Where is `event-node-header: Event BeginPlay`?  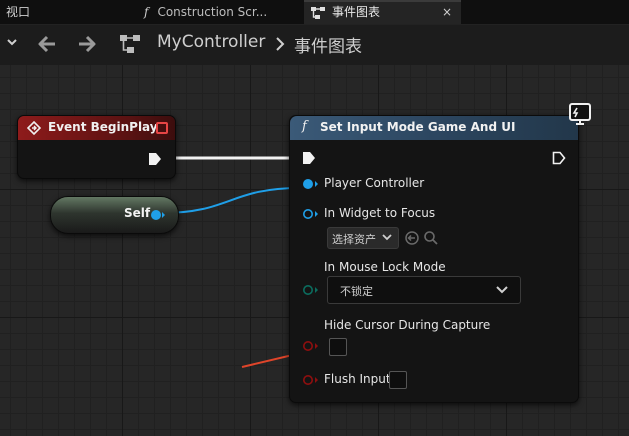
event-node-header: Event BeginPlay is located at coordinates (96, 128).